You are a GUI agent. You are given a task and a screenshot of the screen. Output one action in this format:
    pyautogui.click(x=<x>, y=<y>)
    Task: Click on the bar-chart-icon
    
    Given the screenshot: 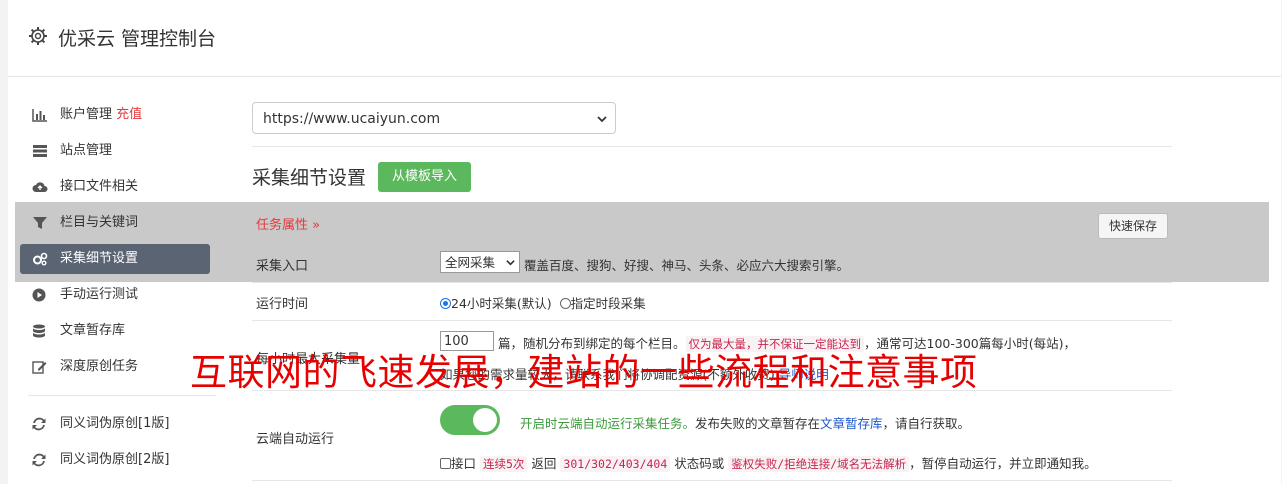 What is the action you would take?
    pyautogui.click(x=39, y=115)
    